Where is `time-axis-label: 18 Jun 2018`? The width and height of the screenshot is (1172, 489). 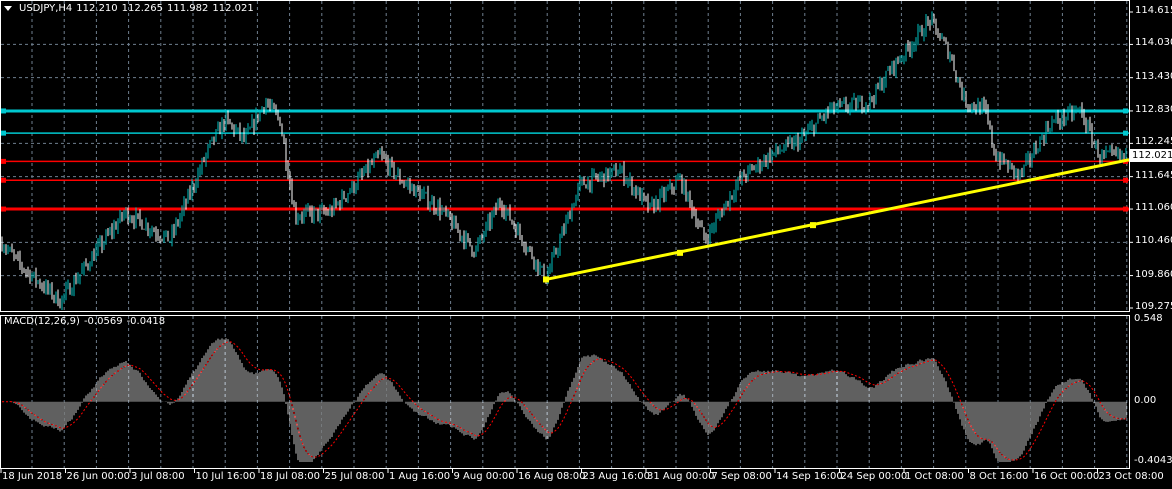 time-axis-label: 18 Jun 2018 is located at coordinates (32, 476).